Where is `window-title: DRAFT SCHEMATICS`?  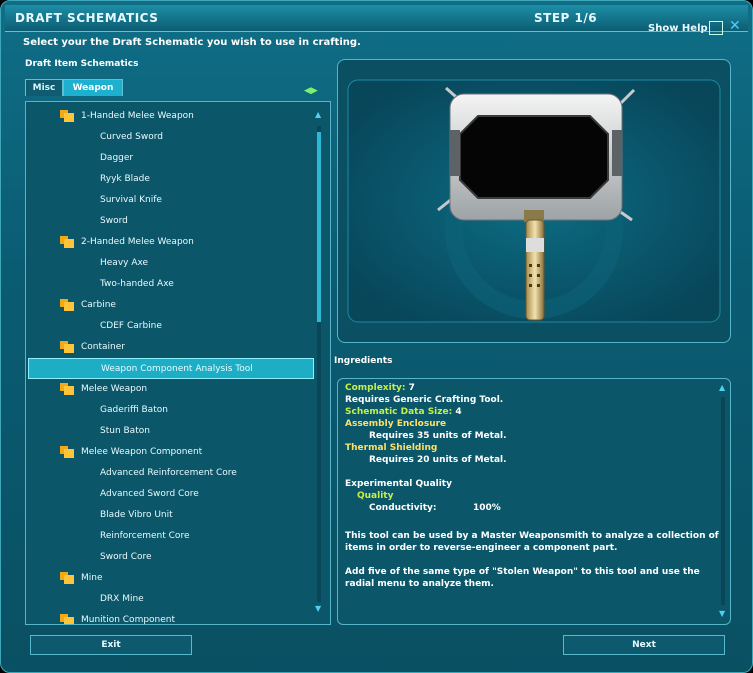
window-title: DRAFT SCHEMATICS is located at coordinates (87, 18).